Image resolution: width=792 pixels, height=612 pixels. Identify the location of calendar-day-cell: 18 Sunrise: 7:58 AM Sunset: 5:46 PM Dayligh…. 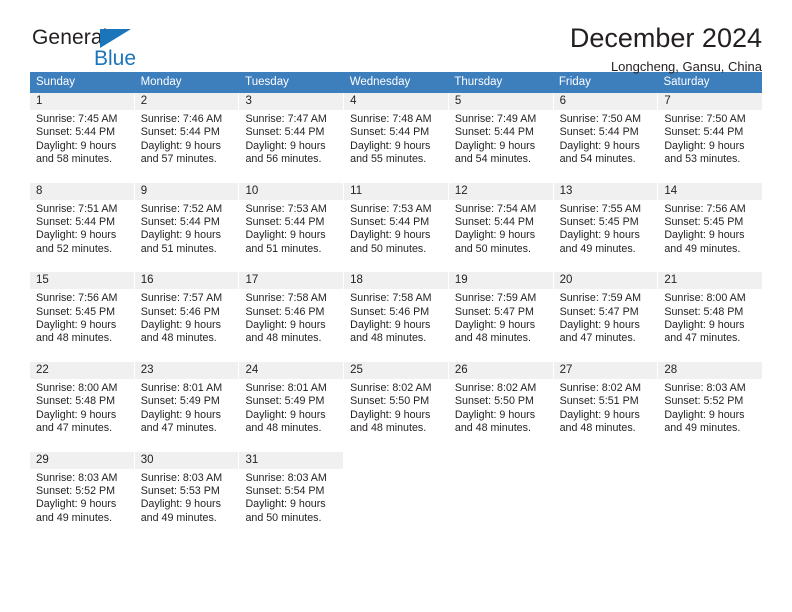
(396, 313).